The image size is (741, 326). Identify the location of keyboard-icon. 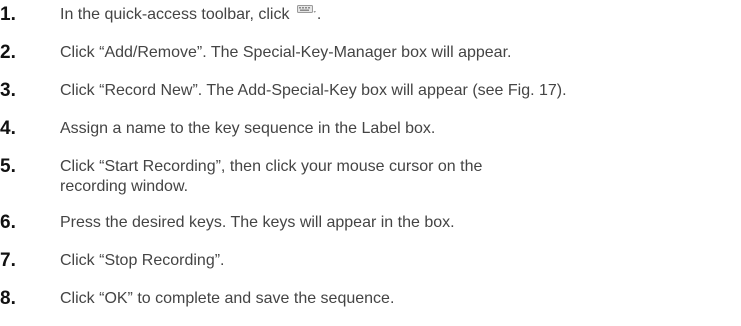
(306, 10).